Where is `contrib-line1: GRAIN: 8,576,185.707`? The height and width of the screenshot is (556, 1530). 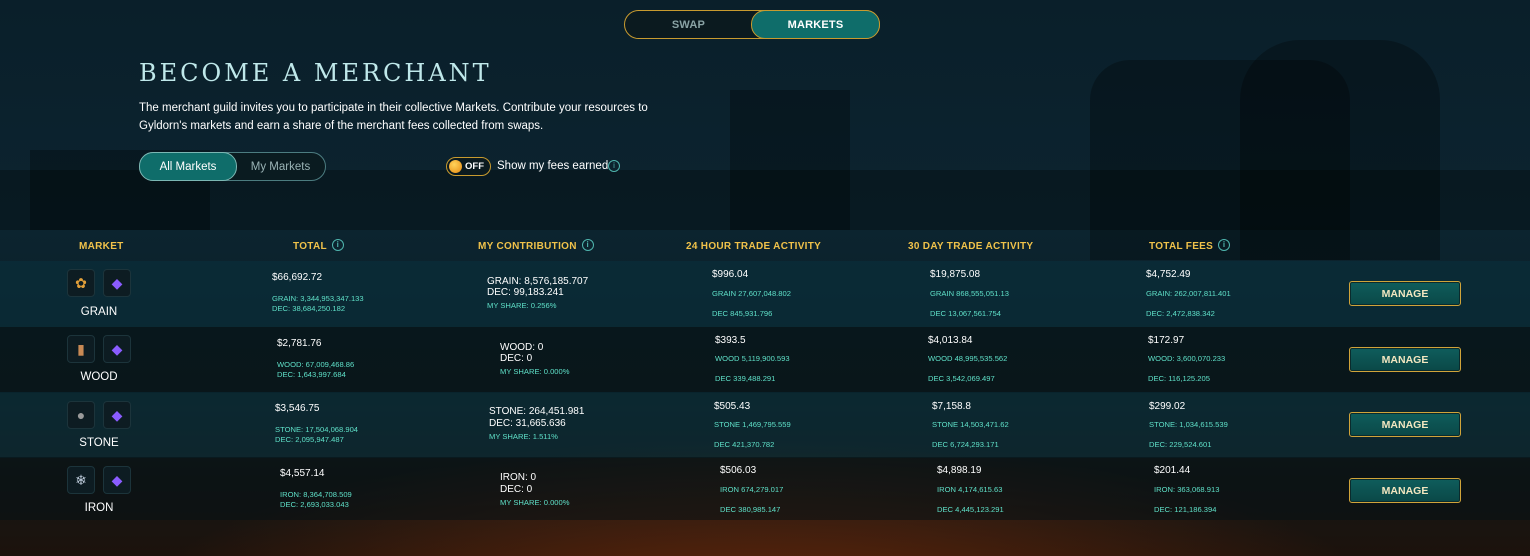
contrib-line1: GRAIN: 8,576,185.707 is located at coordinates (538, 281).